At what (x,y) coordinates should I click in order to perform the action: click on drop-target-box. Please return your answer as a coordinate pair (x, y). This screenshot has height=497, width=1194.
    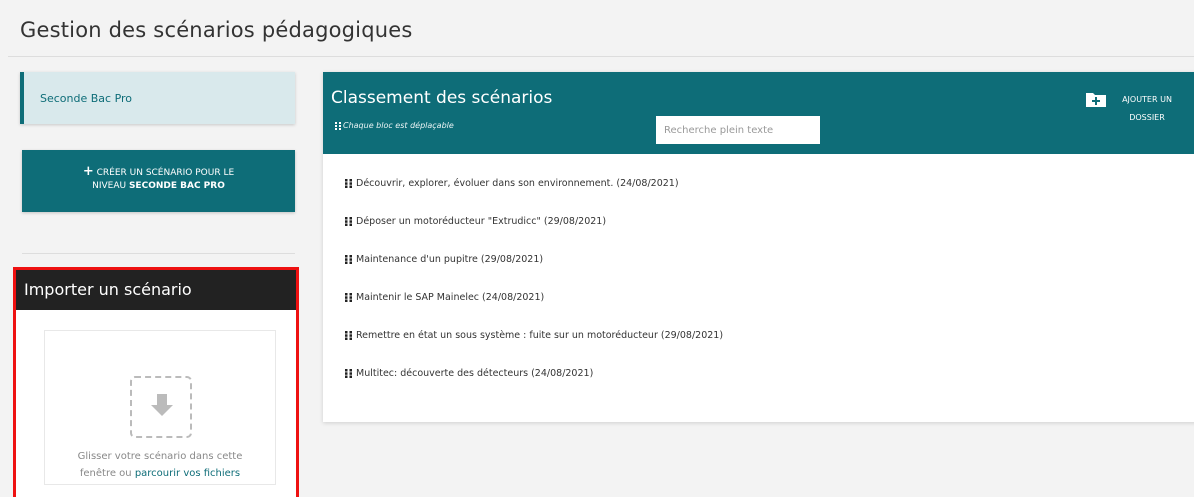
    Looking at the image, I should click on (161, 407).